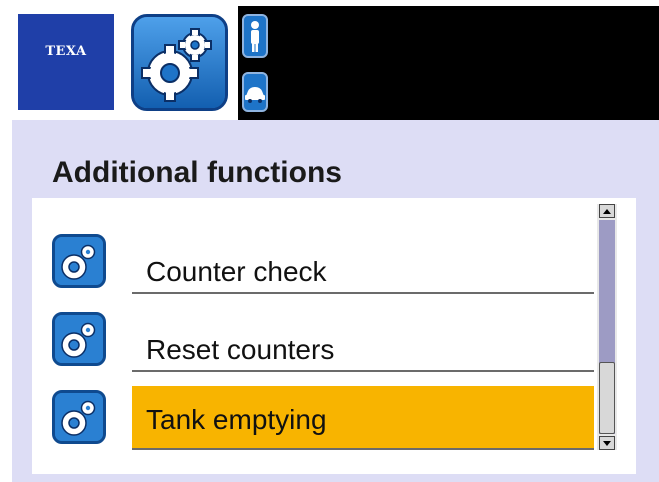 Image resolution: width=659 pixels, height=482 pixels. I want to click on list-item-counter-check: Counter check, so click(313, 260).